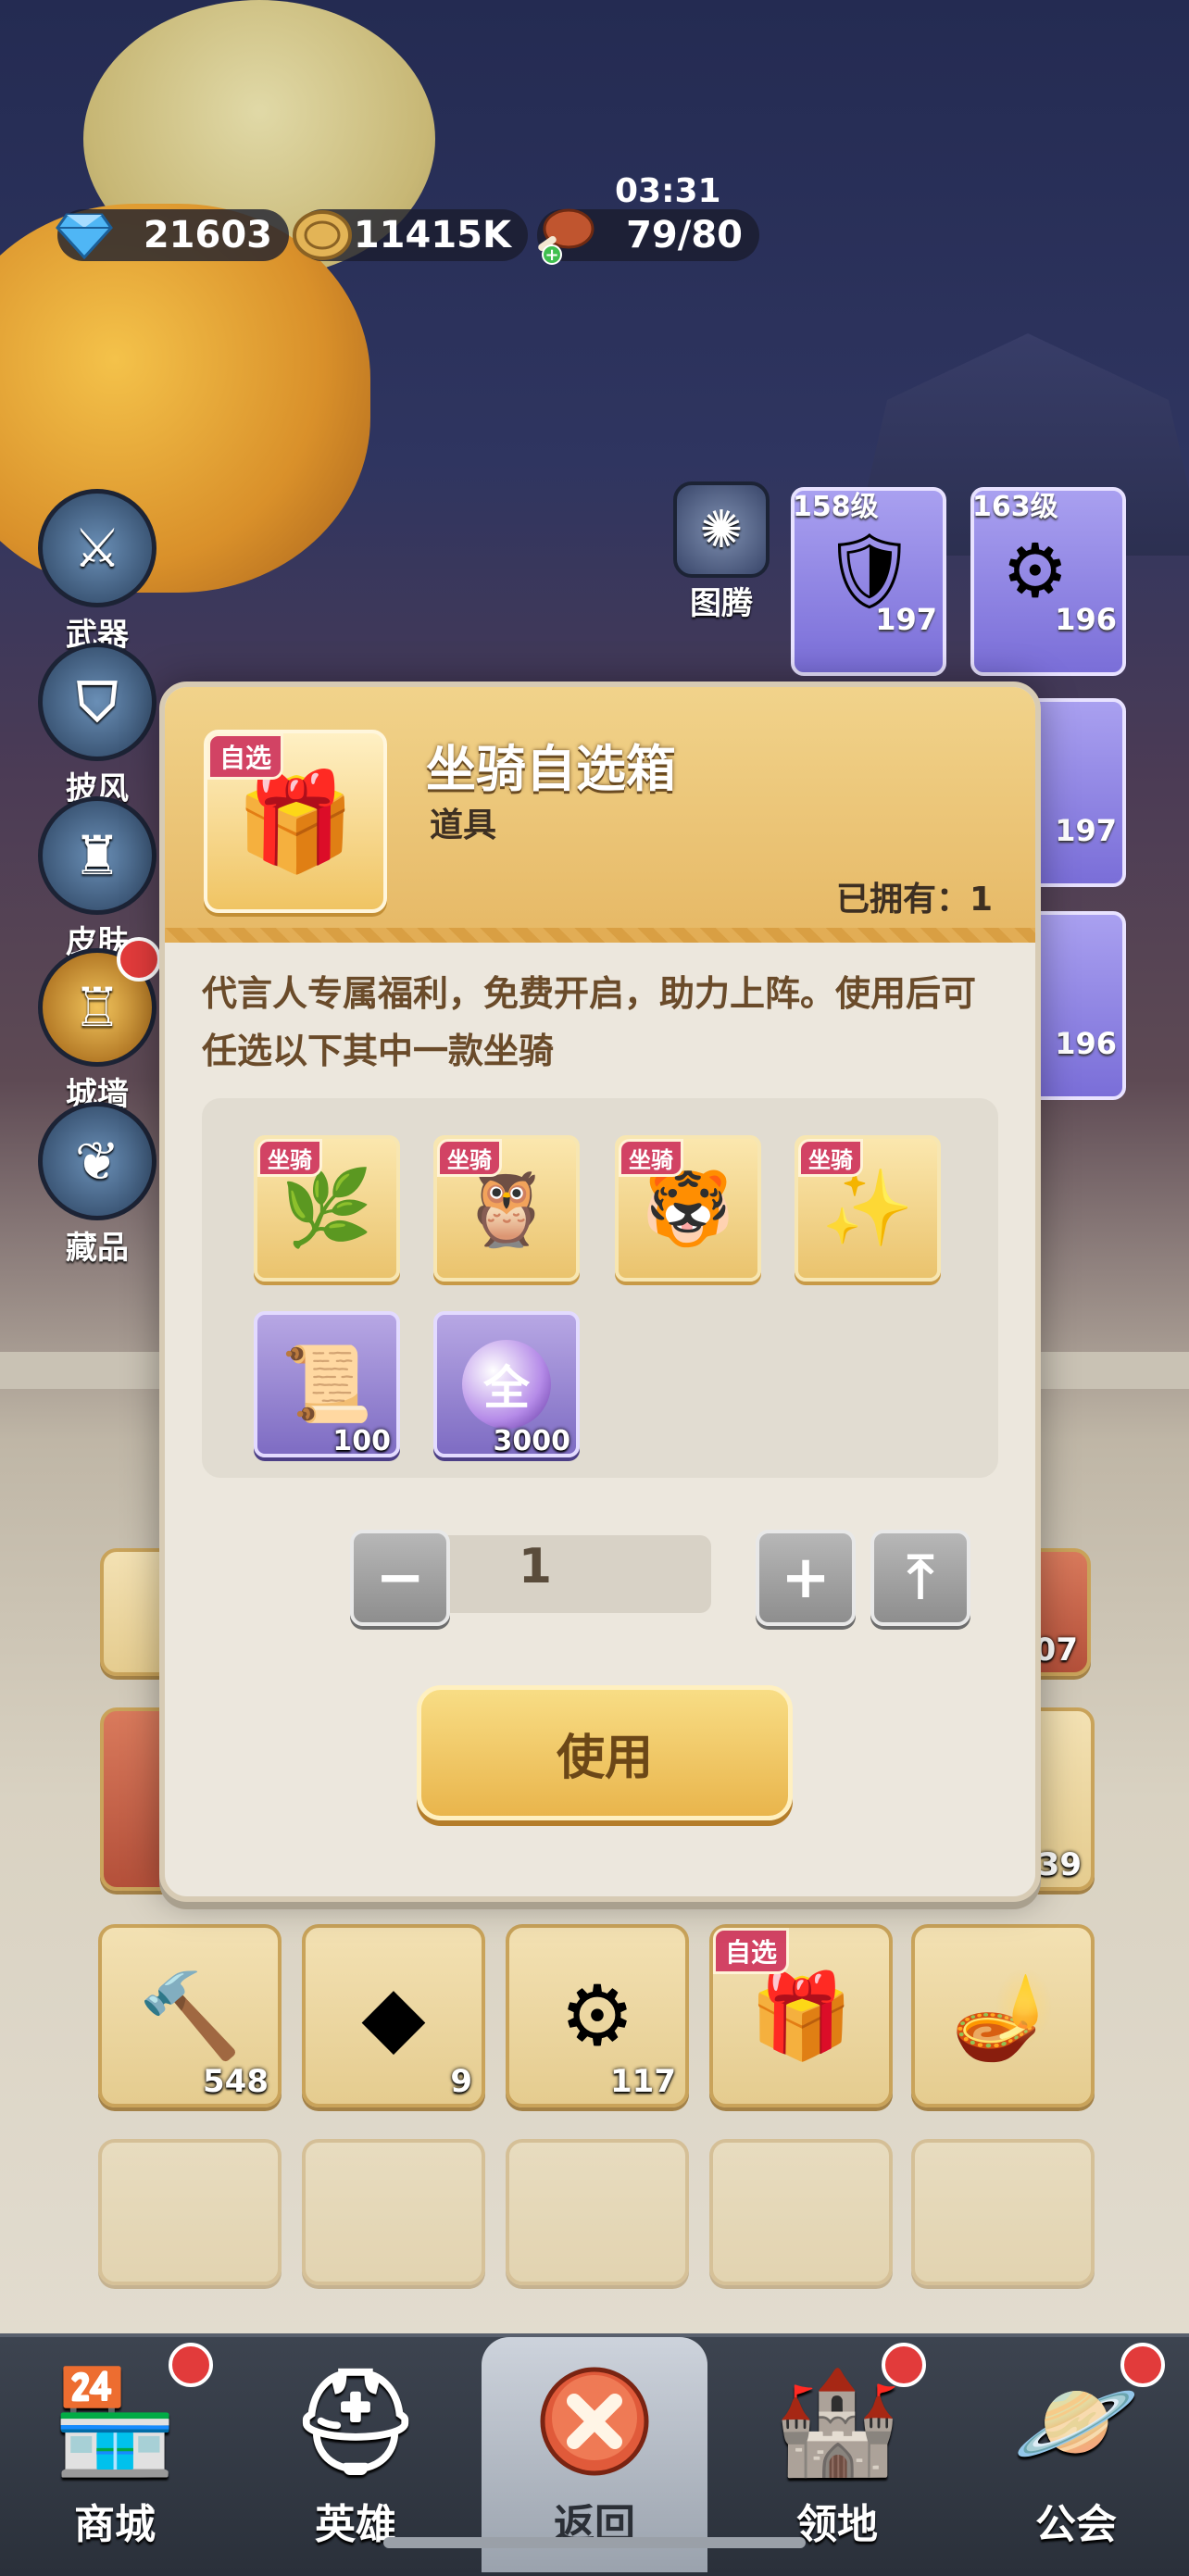 Image resolution: width=1189 pixels, height=2576 pixels. I want to click on tiger-mount-icon: 🐯, so click(688, 1208).